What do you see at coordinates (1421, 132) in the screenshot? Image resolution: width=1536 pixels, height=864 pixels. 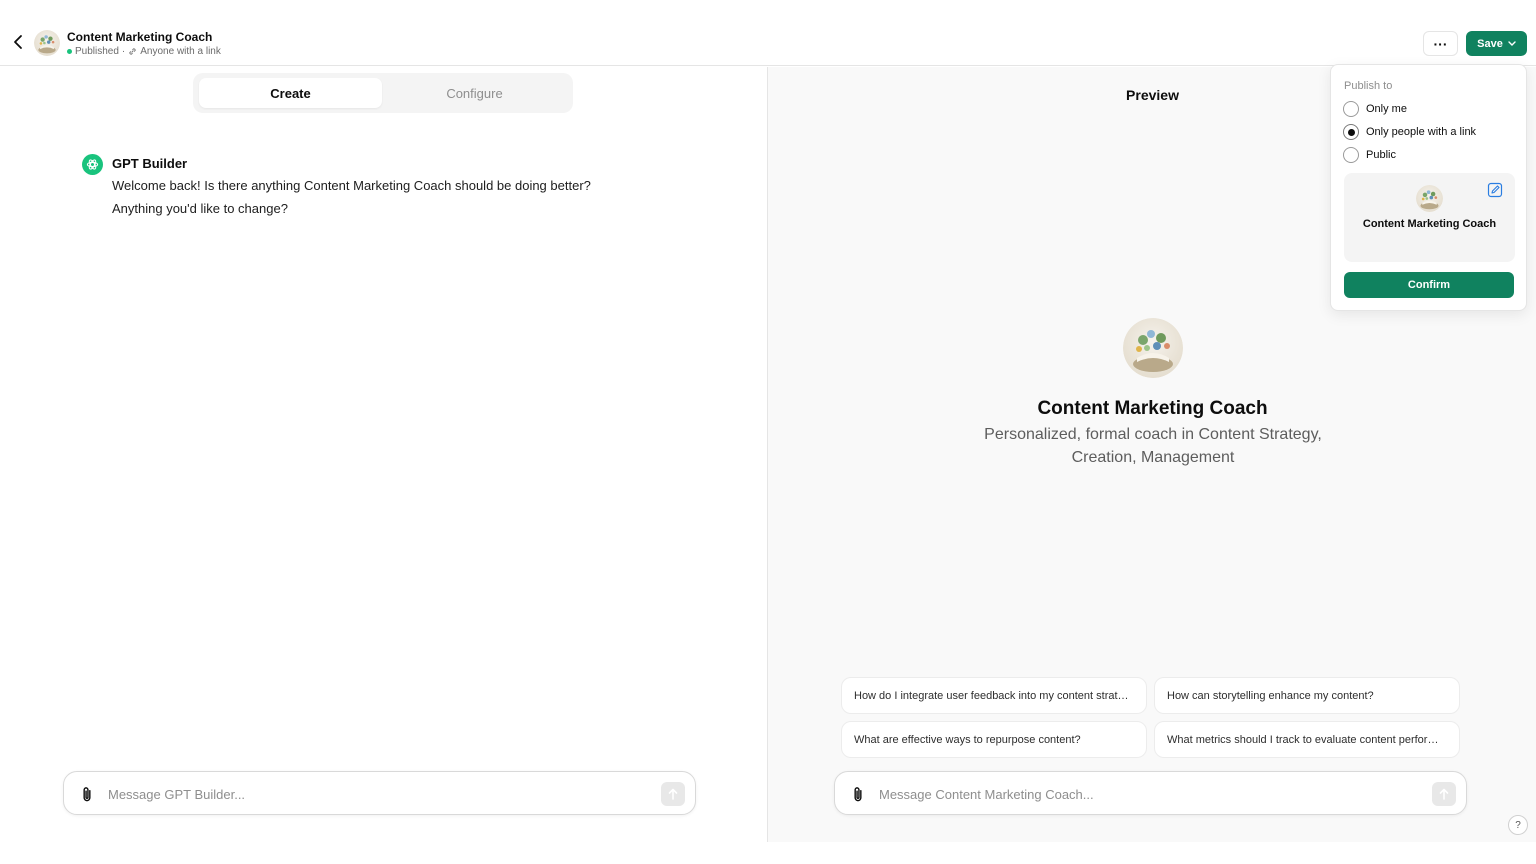 I see `option-label: Only people with a link` at bounding box center [1421, 132].